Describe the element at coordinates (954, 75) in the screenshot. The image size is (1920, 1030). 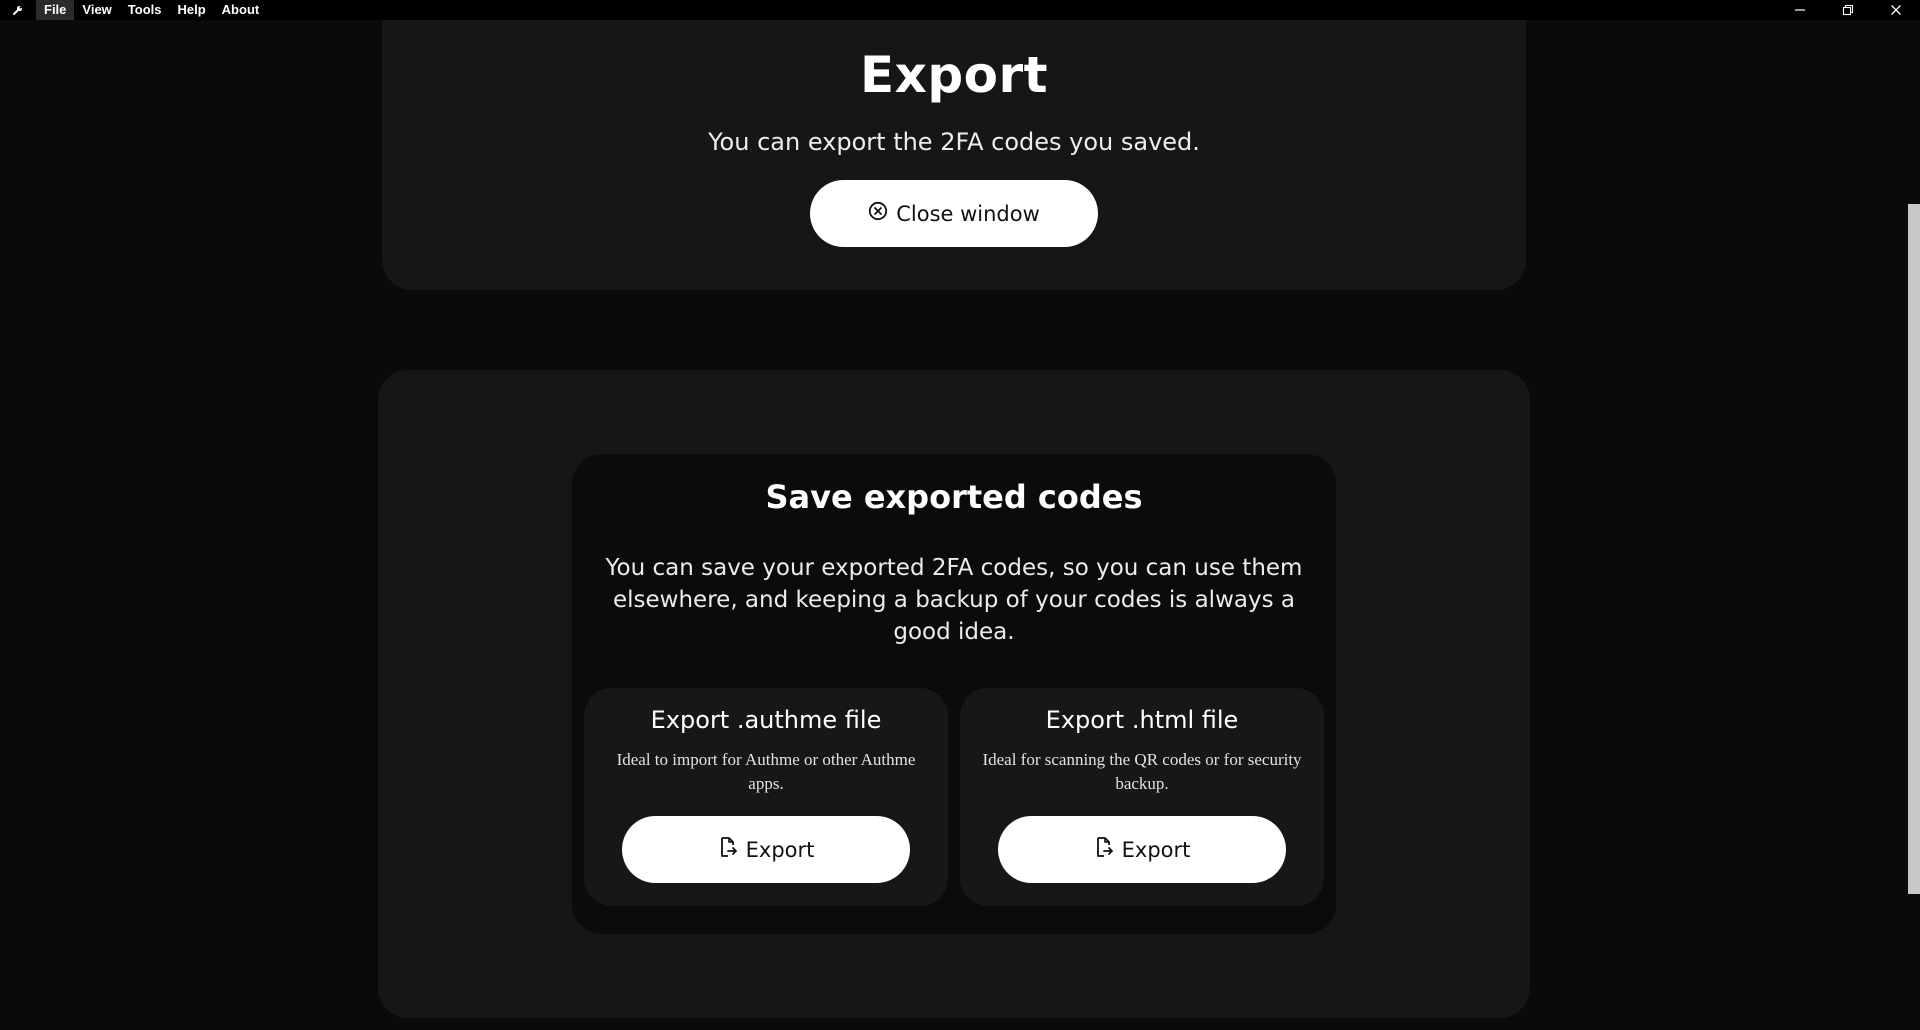
I see `page-title: Export` at that location.